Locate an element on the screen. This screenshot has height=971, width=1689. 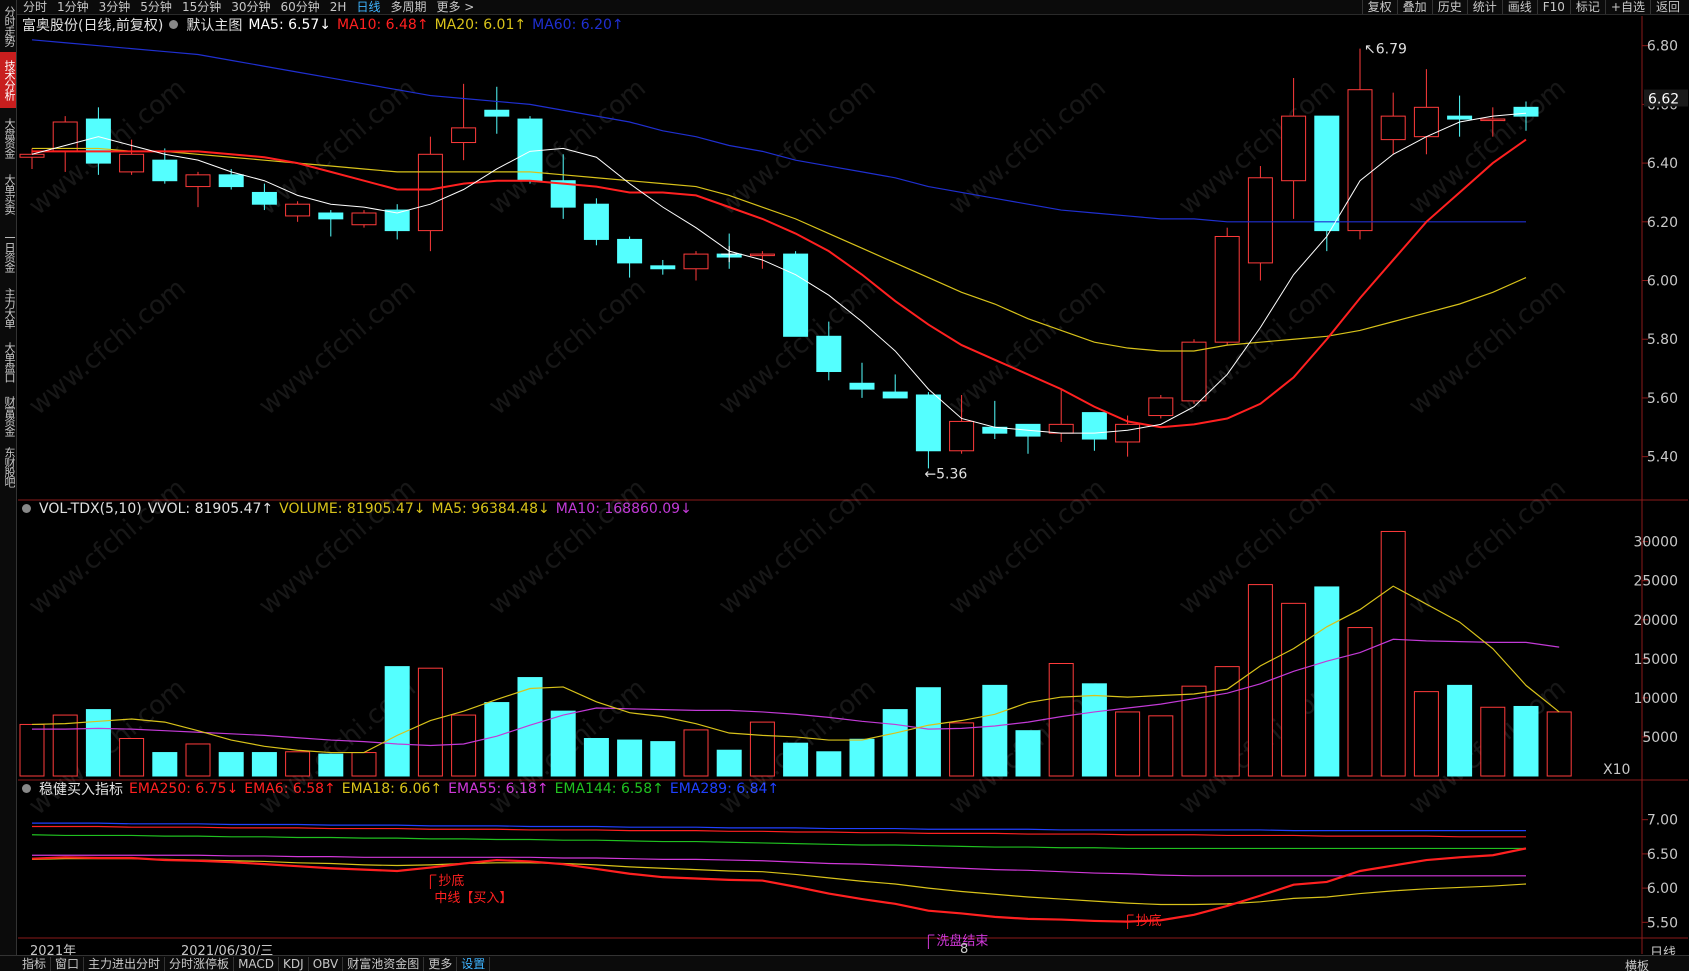
toolbar-tab-4: 画线 is located at coordinates (1519, 7).